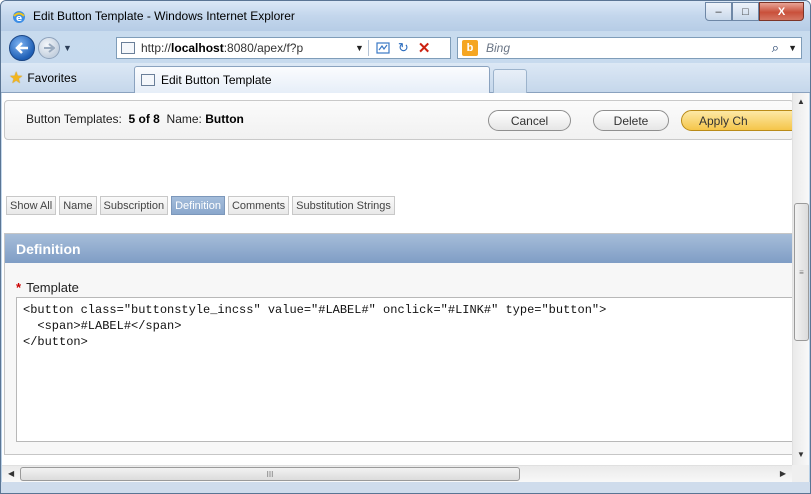 Image resolution: width=811 pixels, height=494 pixels. I want to click on close-button: X, so click(781, 11).